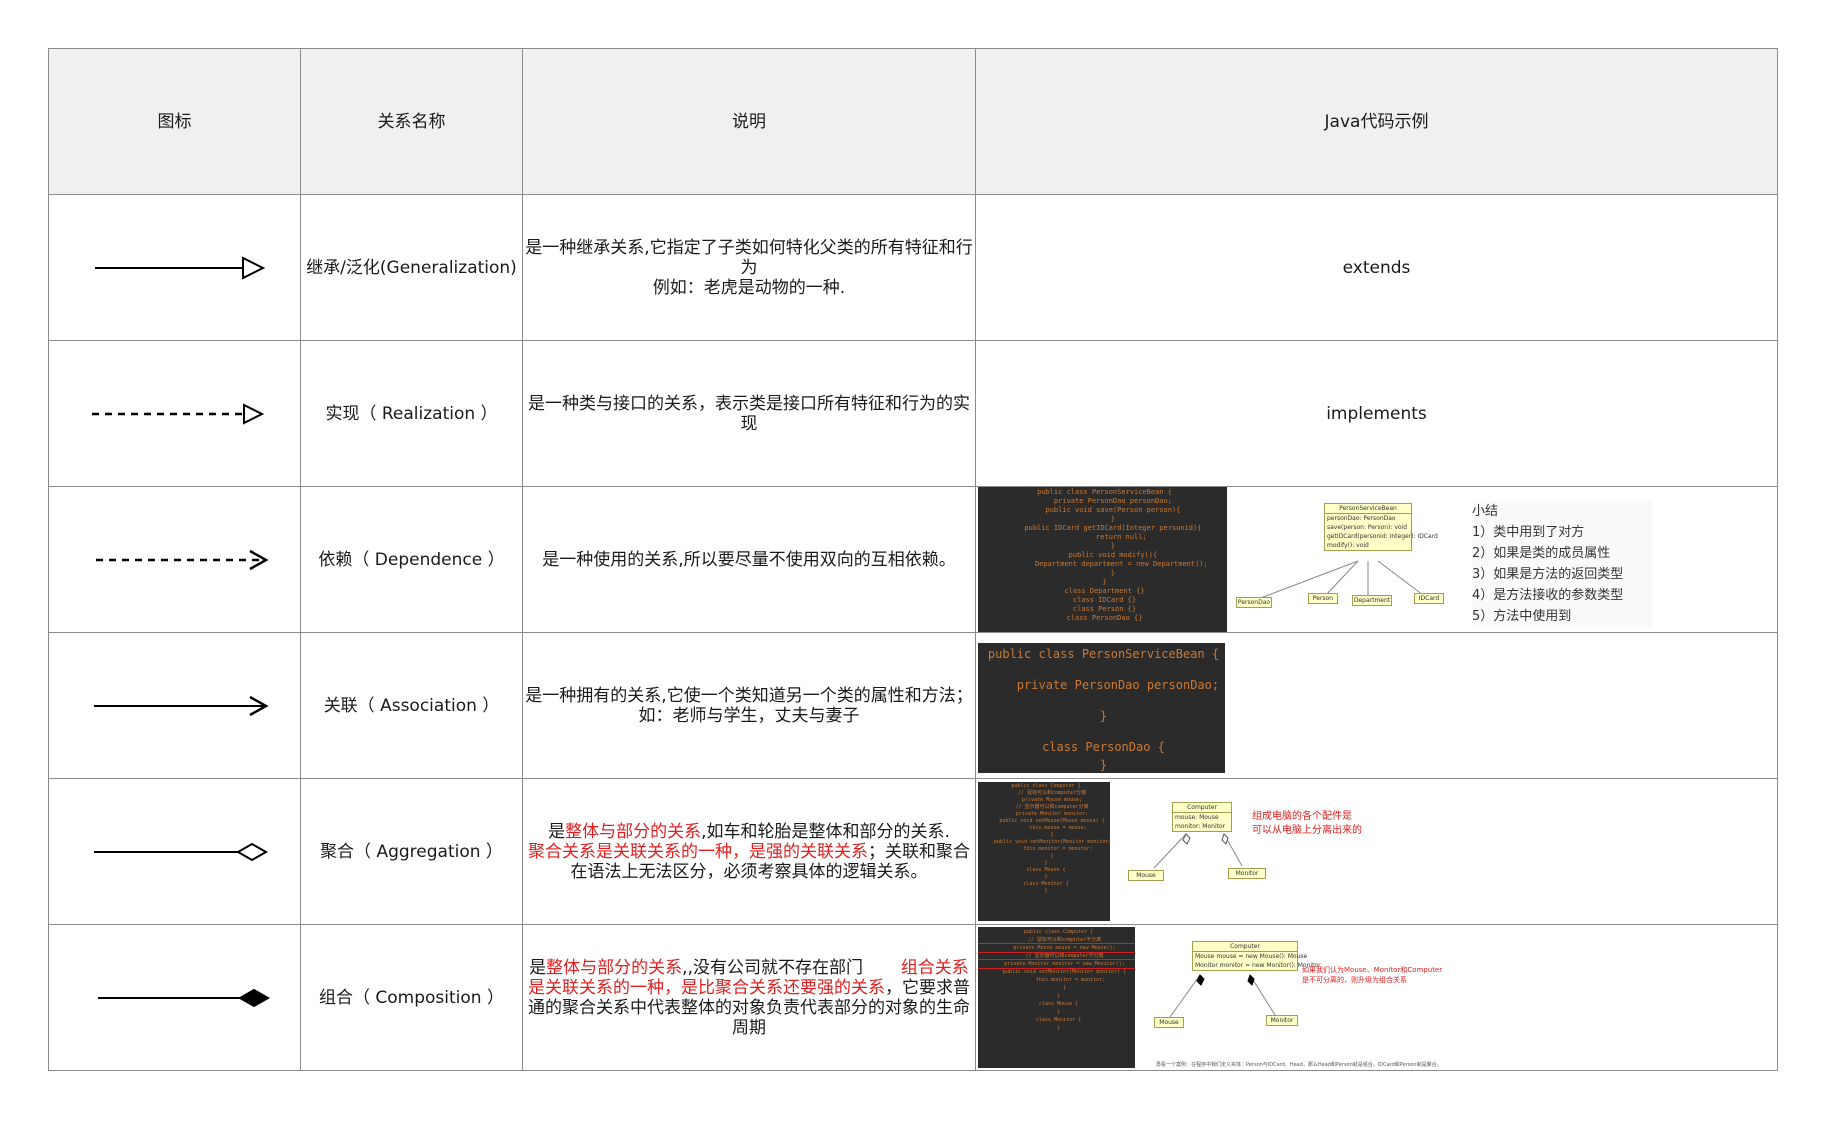 The width and height of the screenshot is (1822, 1124). What do you see at coordinates (1058, 1004) in the screenshot?
I see `code-line: class Mouse {` at bounding box center [1058, 1004].